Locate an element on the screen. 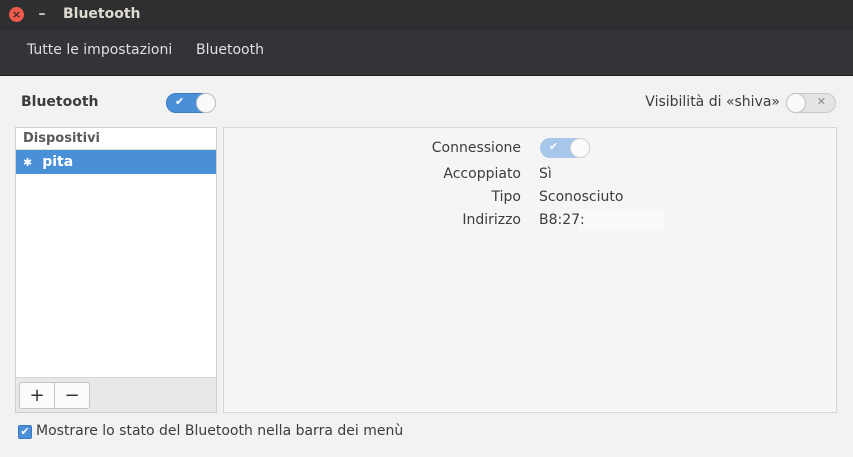 This screenshot has height=457, width=853. bluetooth-label: Bluetooth is located at coordinates (60, 102).